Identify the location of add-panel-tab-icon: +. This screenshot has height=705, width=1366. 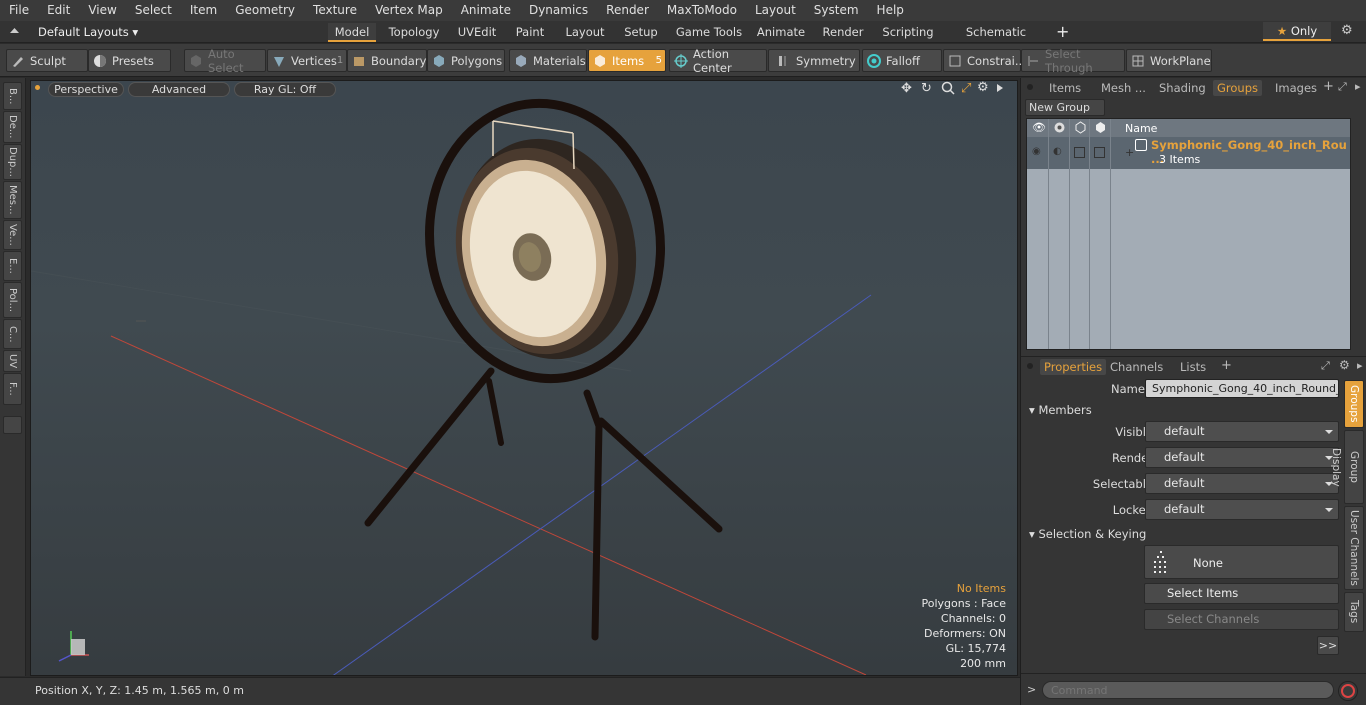
(1328, 86).